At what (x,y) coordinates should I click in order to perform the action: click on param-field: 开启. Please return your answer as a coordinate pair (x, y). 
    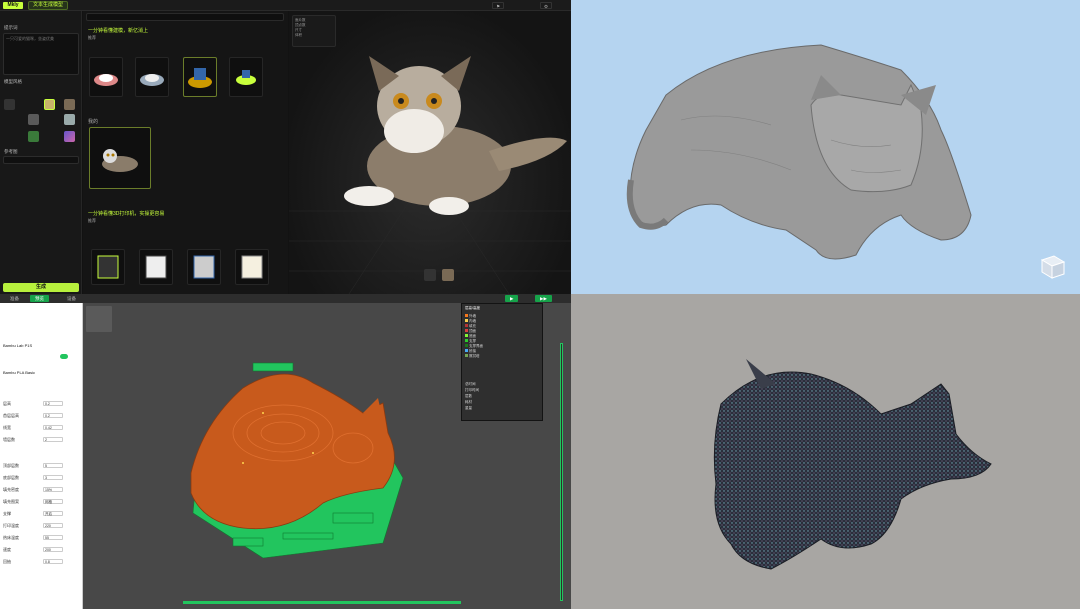
    Looking at the image, I should click on (53, 513).